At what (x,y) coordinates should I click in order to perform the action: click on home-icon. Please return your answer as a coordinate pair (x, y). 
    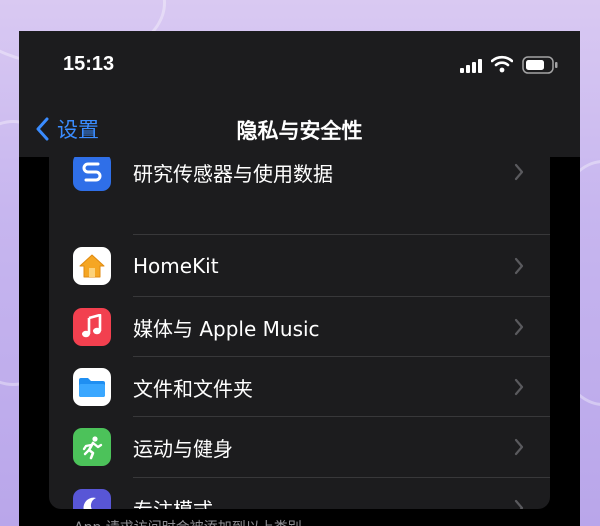
    Looking at the image, I should click on (92, 266).